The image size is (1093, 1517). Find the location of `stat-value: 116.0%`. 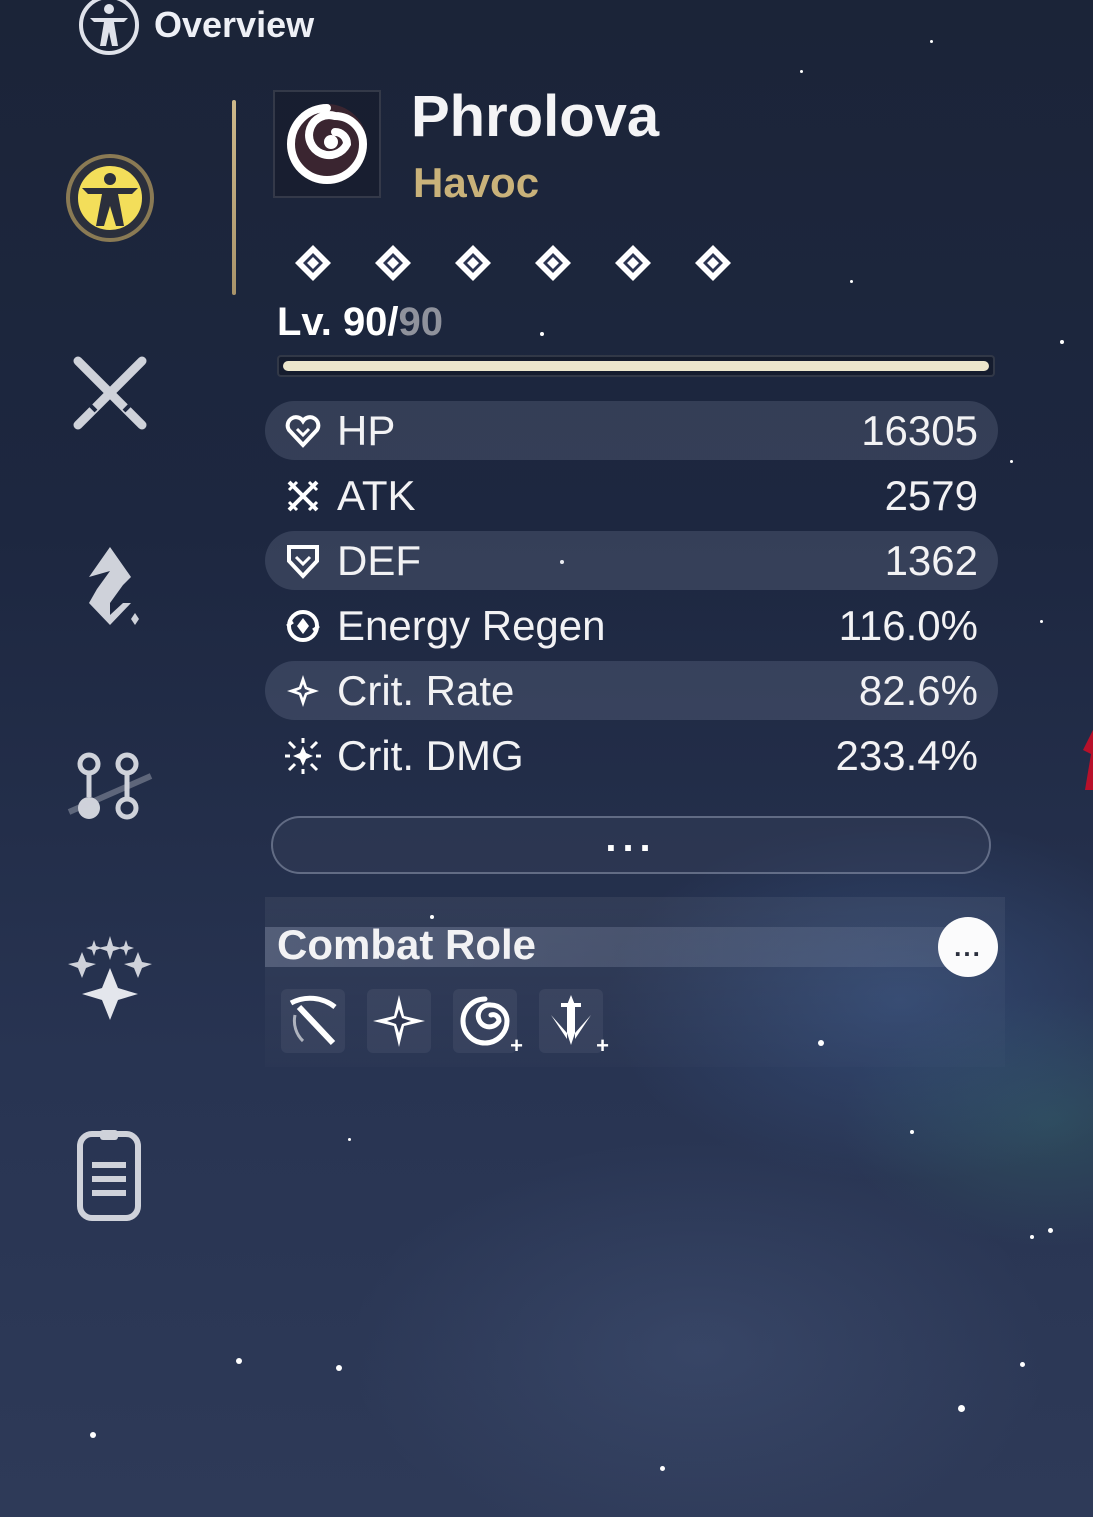

stat-value: 116.0% is located at coordinates (908, 625).